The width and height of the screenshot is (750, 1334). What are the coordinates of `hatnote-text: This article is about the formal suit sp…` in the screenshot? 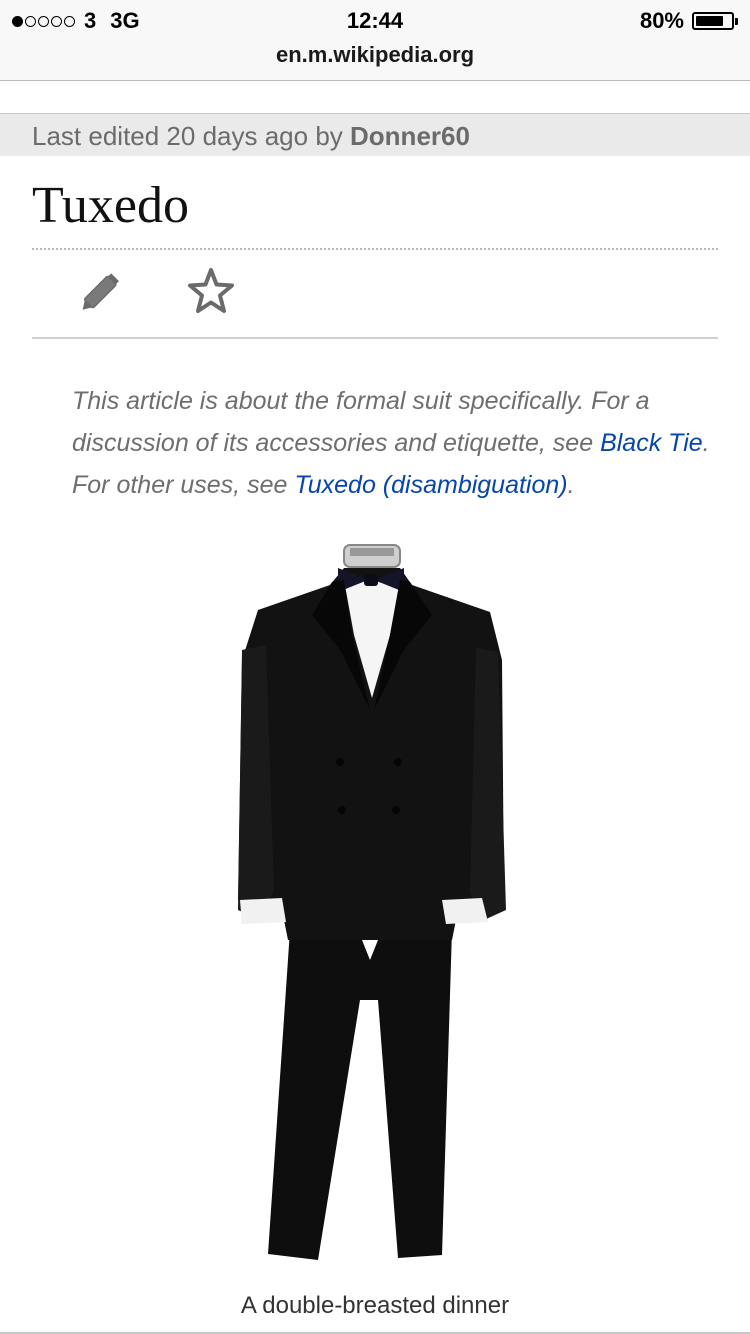 It's located at (361, 422).